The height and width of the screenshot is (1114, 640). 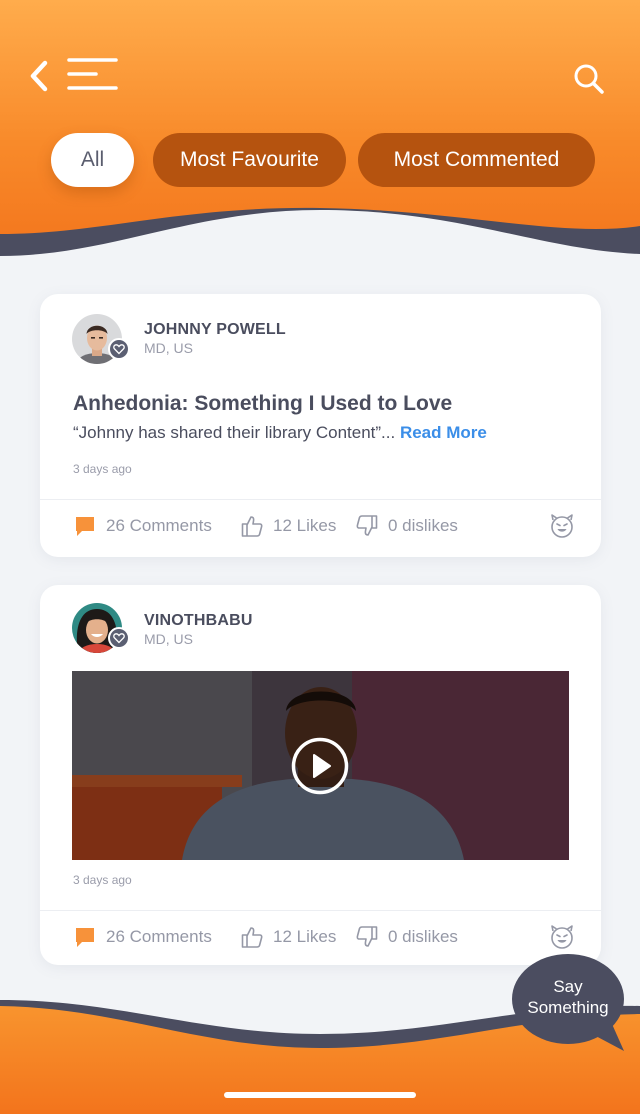 I want to click on read-more-link: Read More, so click(x=443, y=432).